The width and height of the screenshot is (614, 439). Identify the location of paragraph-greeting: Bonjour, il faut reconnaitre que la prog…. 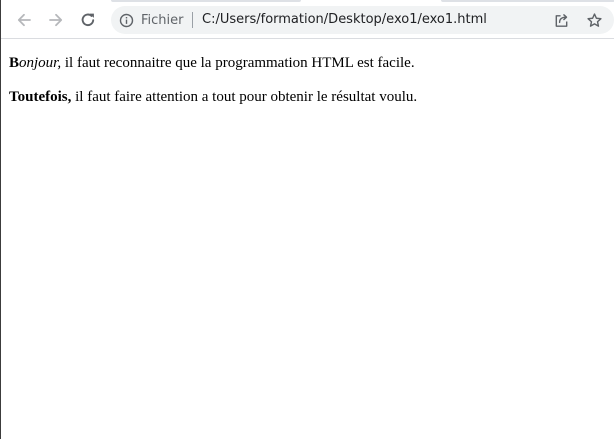
(307, 63).